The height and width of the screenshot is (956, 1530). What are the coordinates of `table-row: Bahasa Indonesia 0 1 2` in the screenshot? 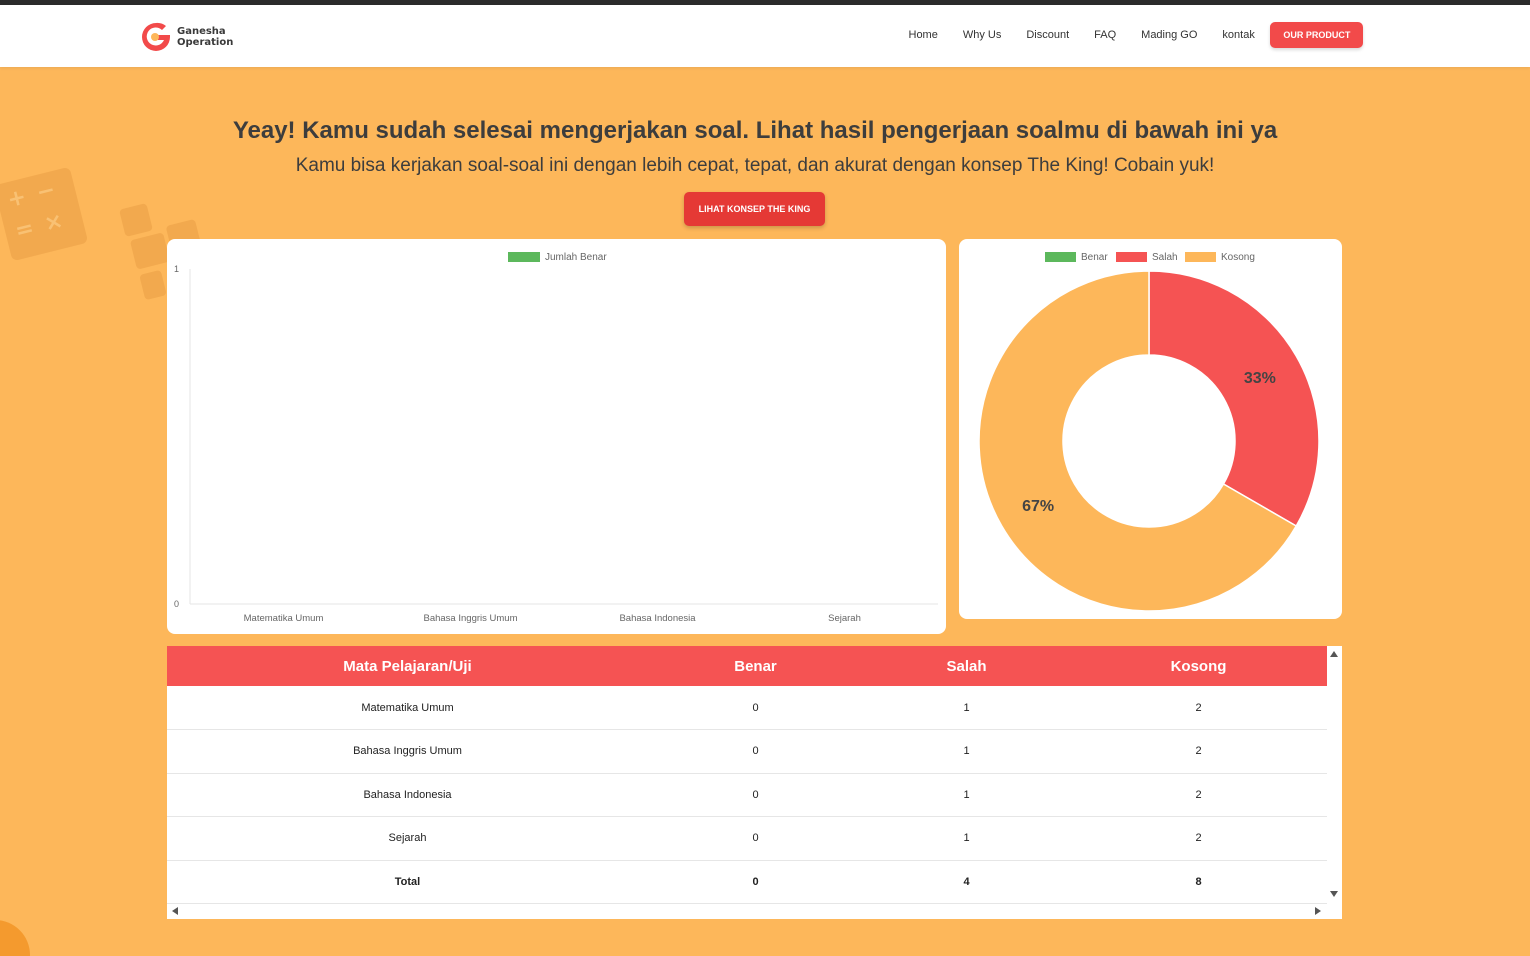 It's located at (747, 795).